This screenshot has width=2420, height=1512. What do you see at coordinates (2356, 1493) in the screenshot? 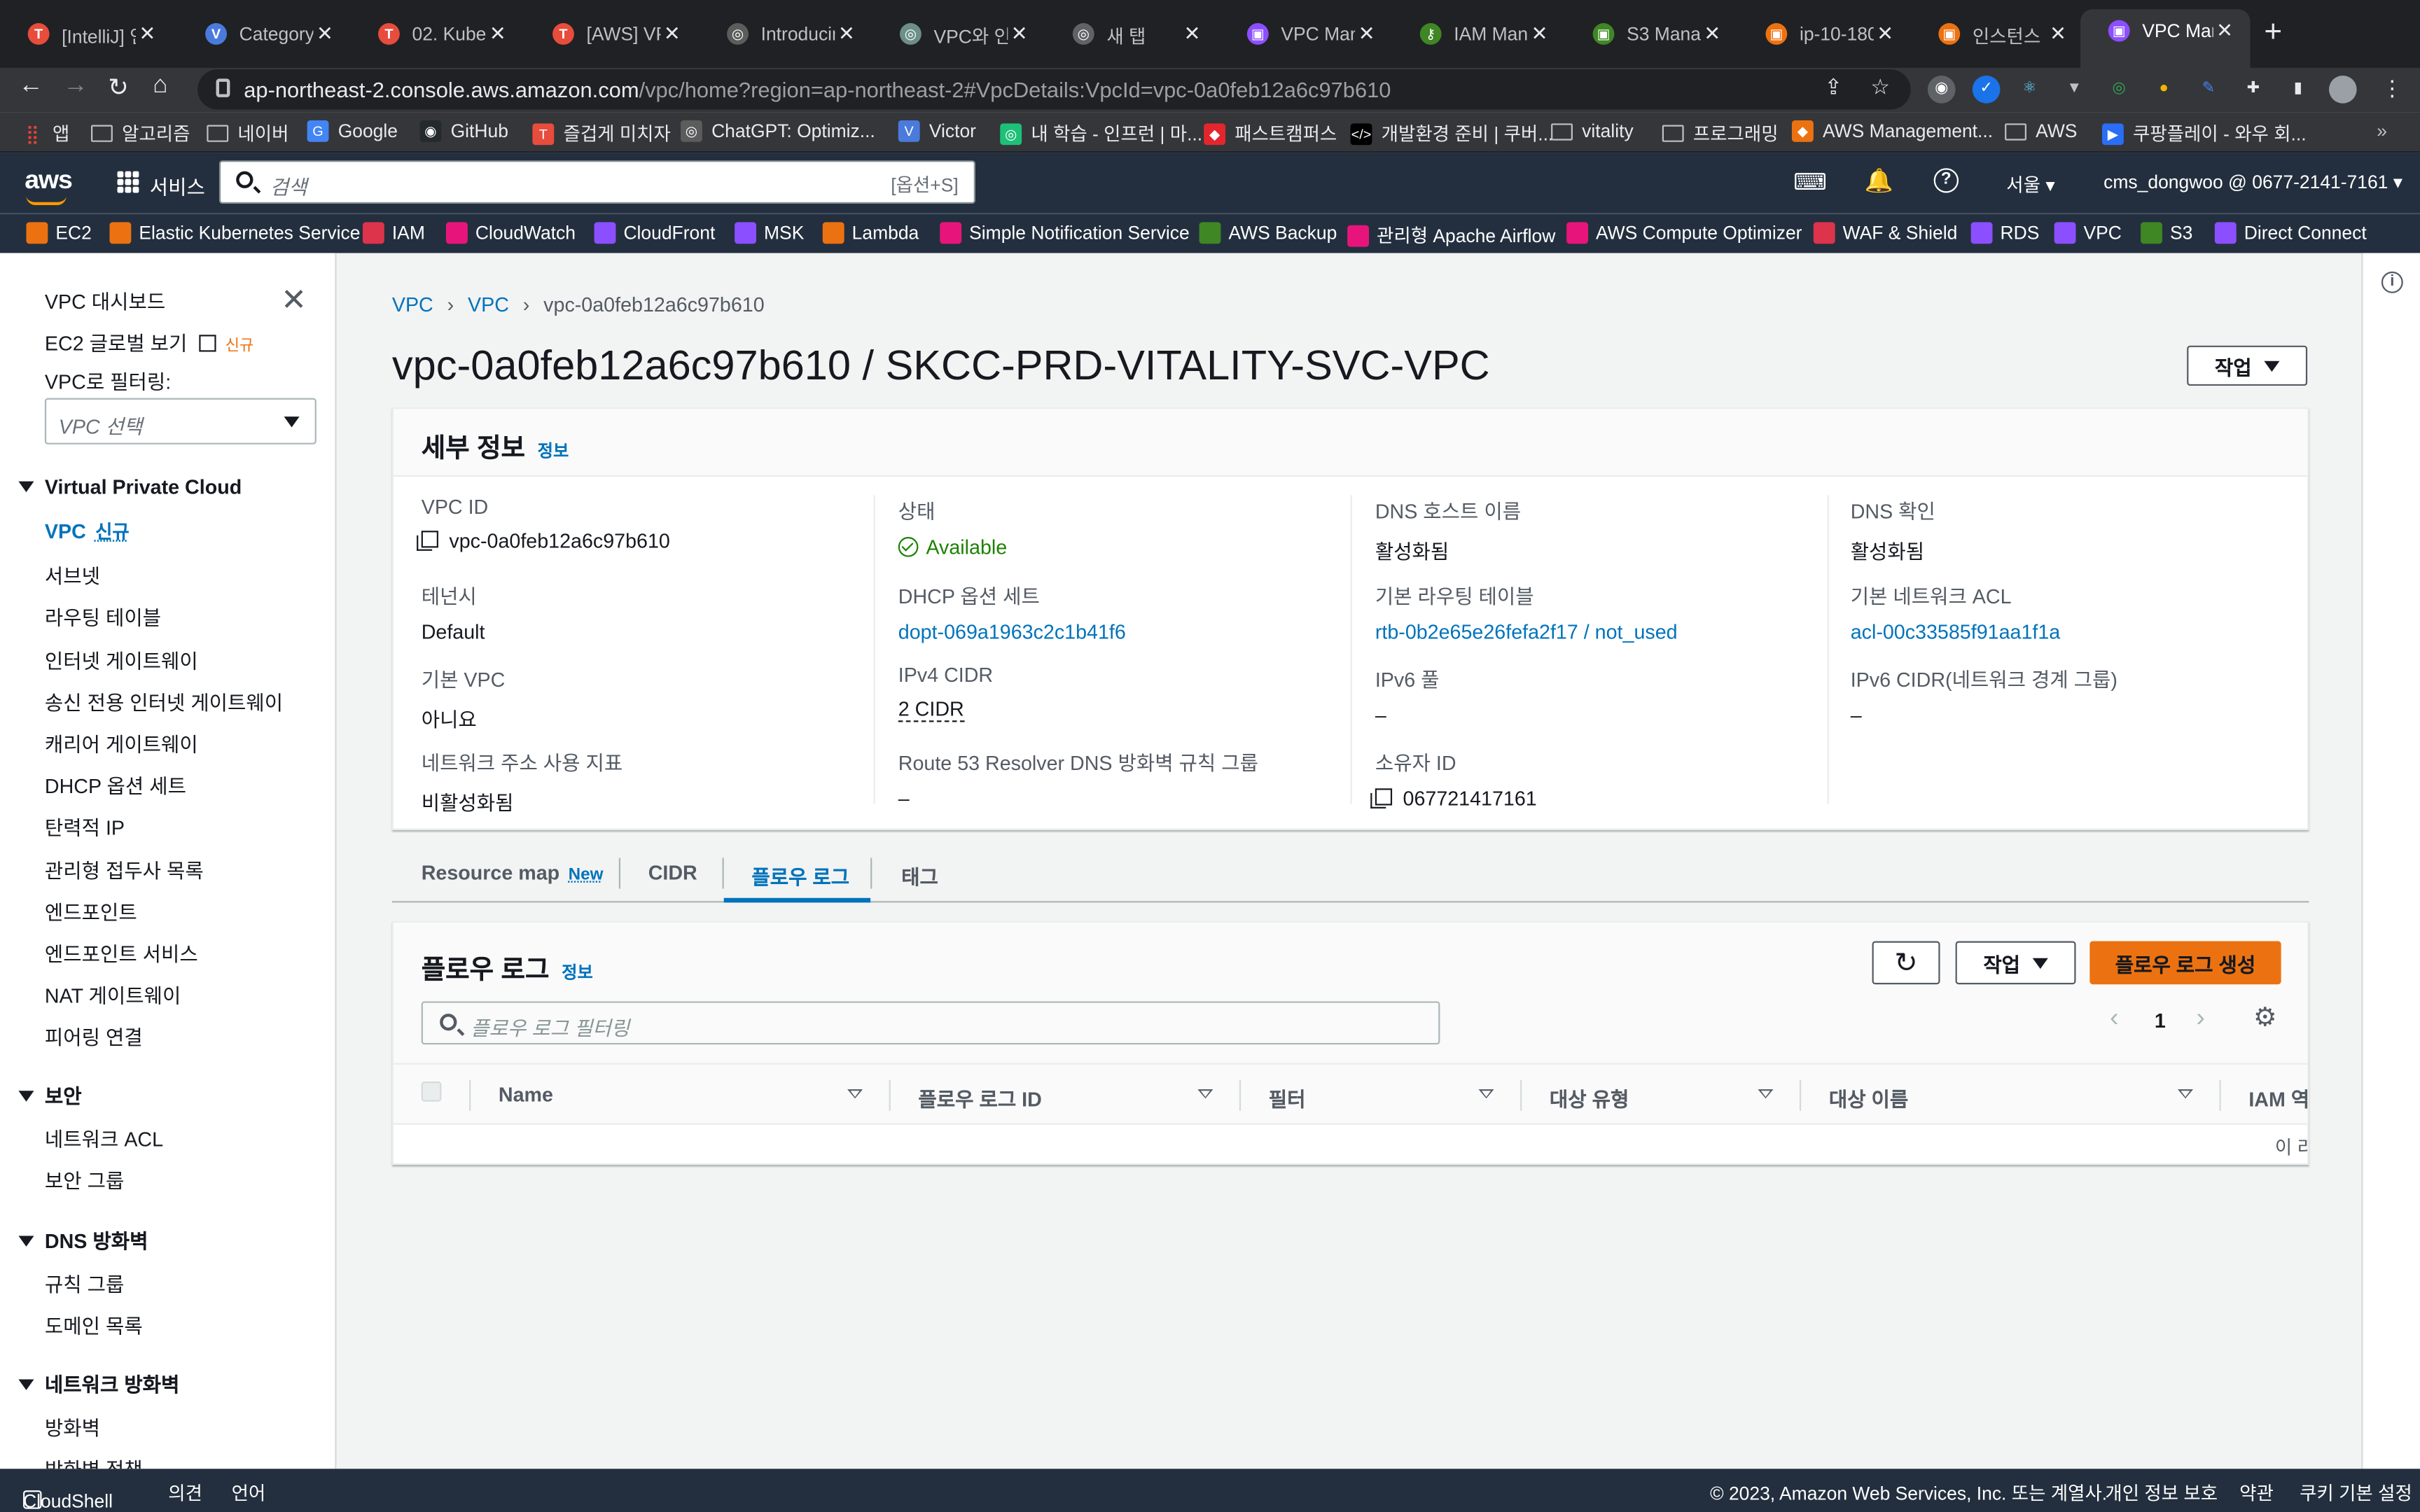
I see `cookie-preferences-link: 쿠키 기본 설정` at bounding box center [2356, 1493].